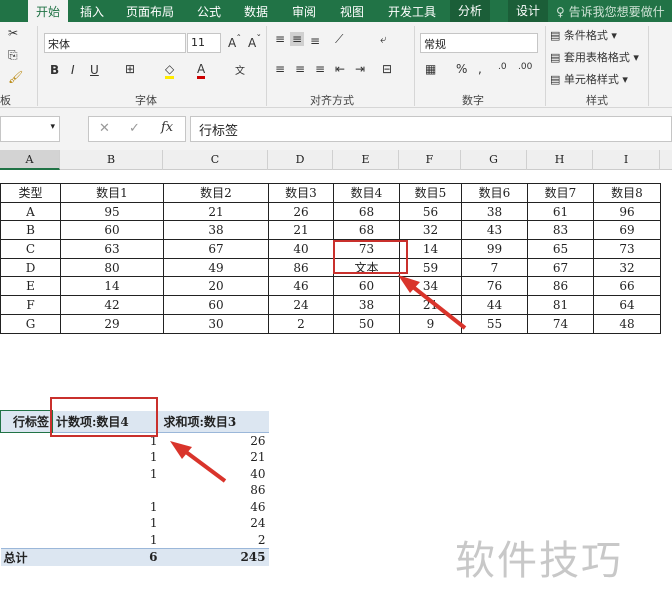 The width and height of the screenshot is (672, 614). I want to click on annotation-arrows, so click(318, 379).